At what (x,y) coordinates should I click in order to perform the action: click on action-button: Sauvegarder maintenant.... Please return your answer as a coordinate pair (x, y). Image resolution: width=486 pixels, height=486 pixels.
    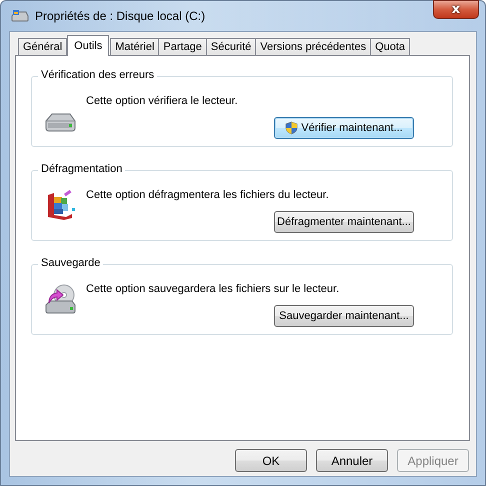
    Looking at the image, I should click on (344, 316).